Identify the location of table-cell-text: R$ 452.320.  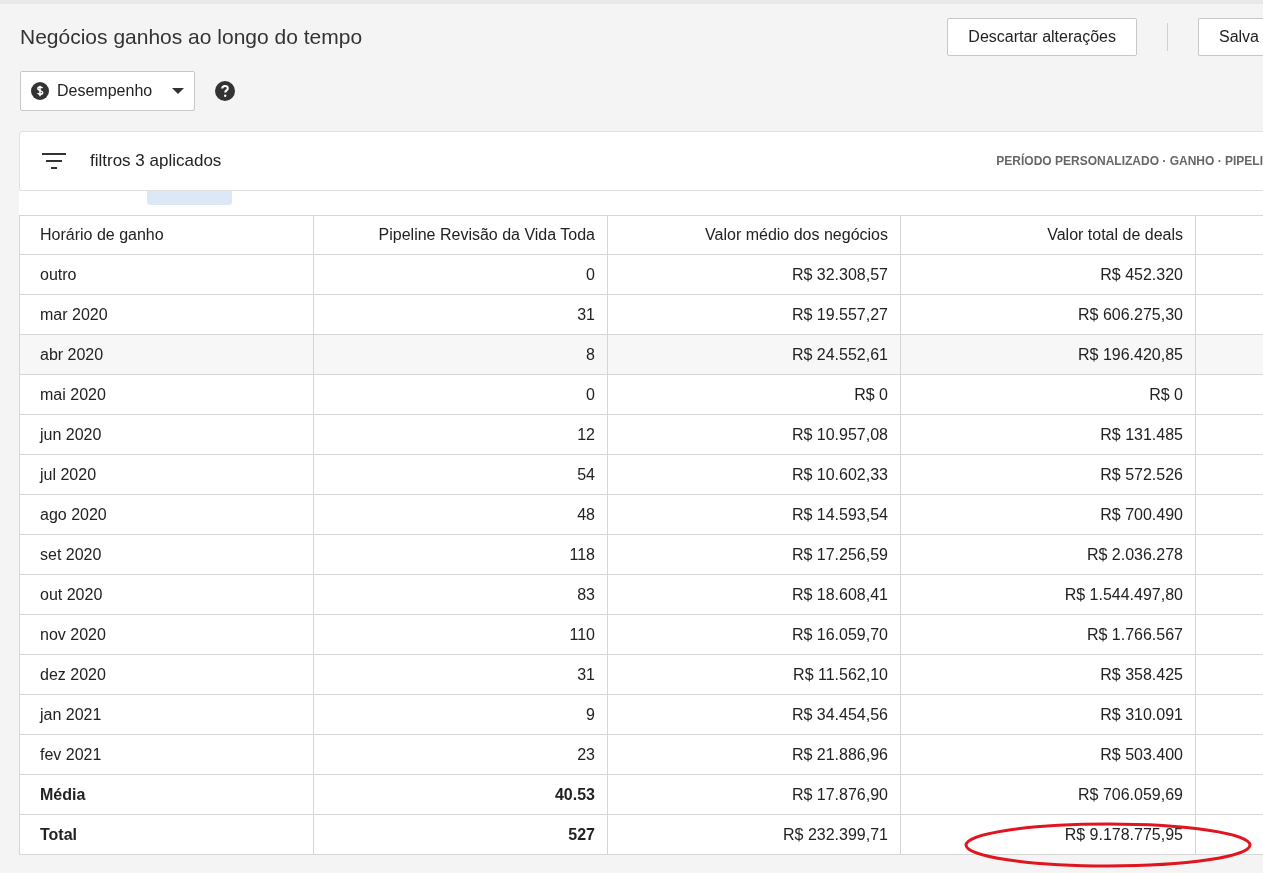
(1141, 274).